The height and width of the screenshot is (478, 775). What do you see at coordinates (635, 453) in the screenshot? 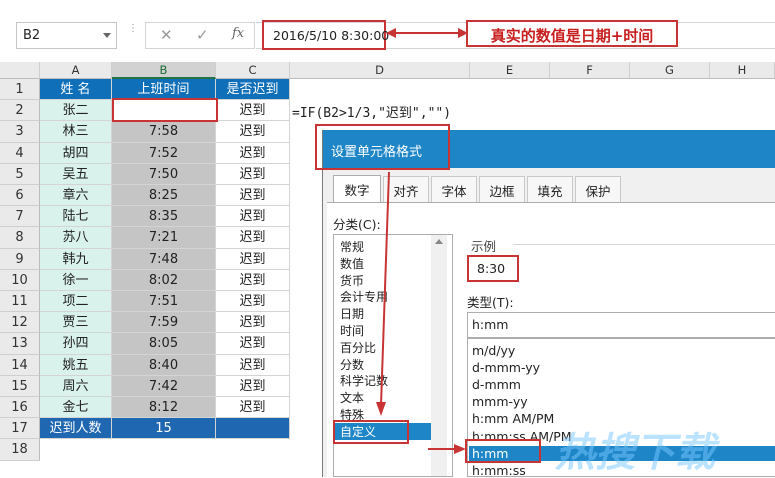
I see `watermark: 热搜下载` at bounding box center [635, 453].